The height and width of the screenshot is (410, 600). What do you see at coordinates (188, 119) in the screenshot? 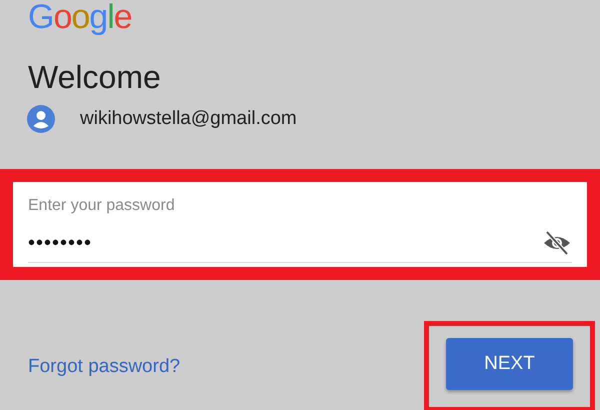
I see `account-email: wikihowstella@gmail.com` at bounding box center [188, 119].